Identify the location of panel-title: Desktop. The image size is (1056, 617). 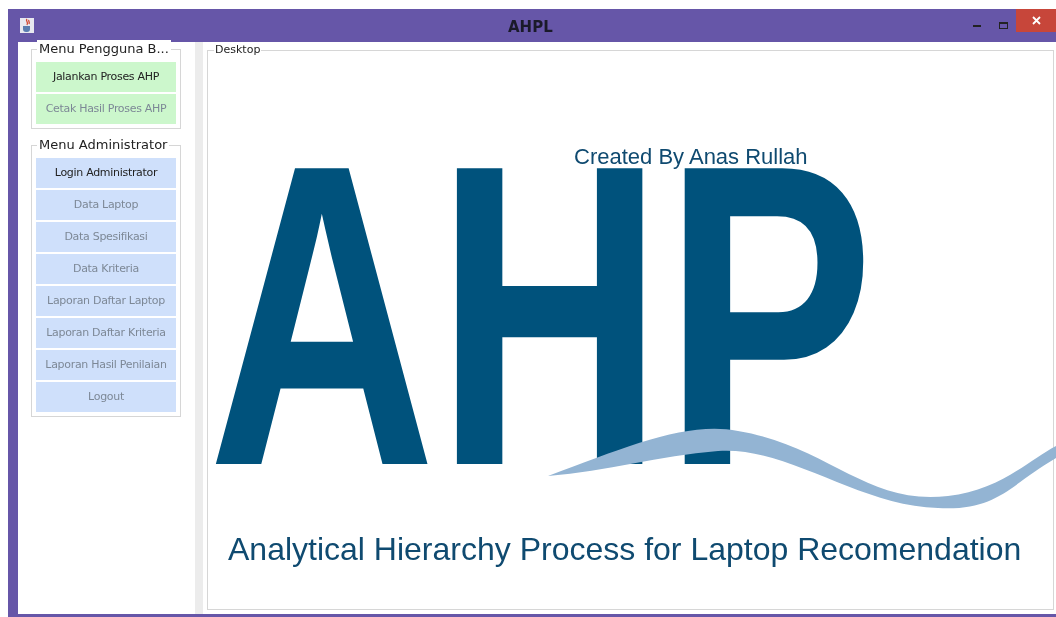
(238, 50).